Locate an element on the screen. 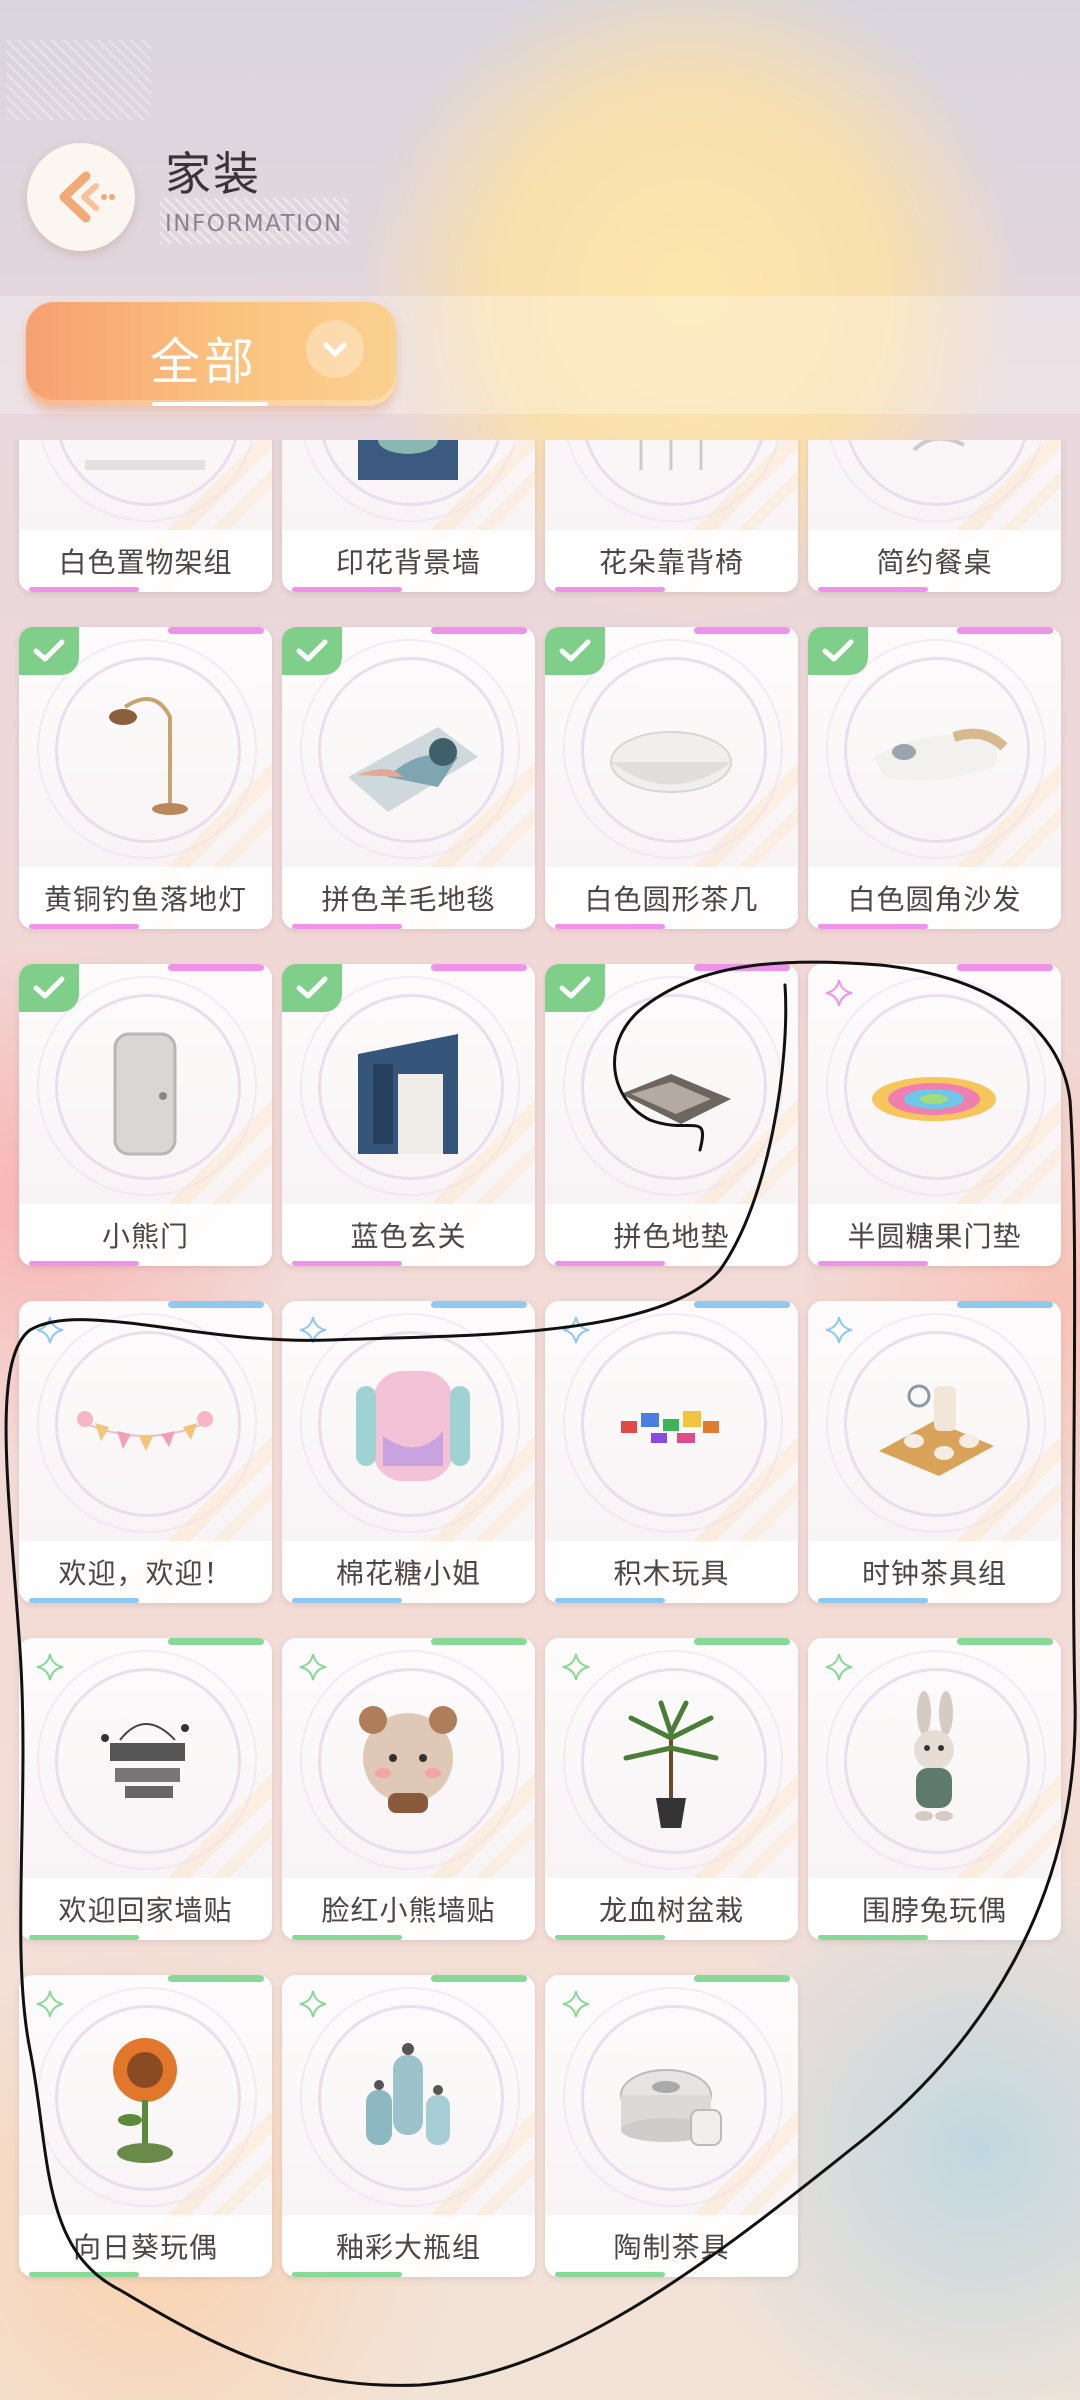 This screenshot has width=1080, height=2400. item-name: 釉彩大瓶组 is located at coordinates (408, 2247).